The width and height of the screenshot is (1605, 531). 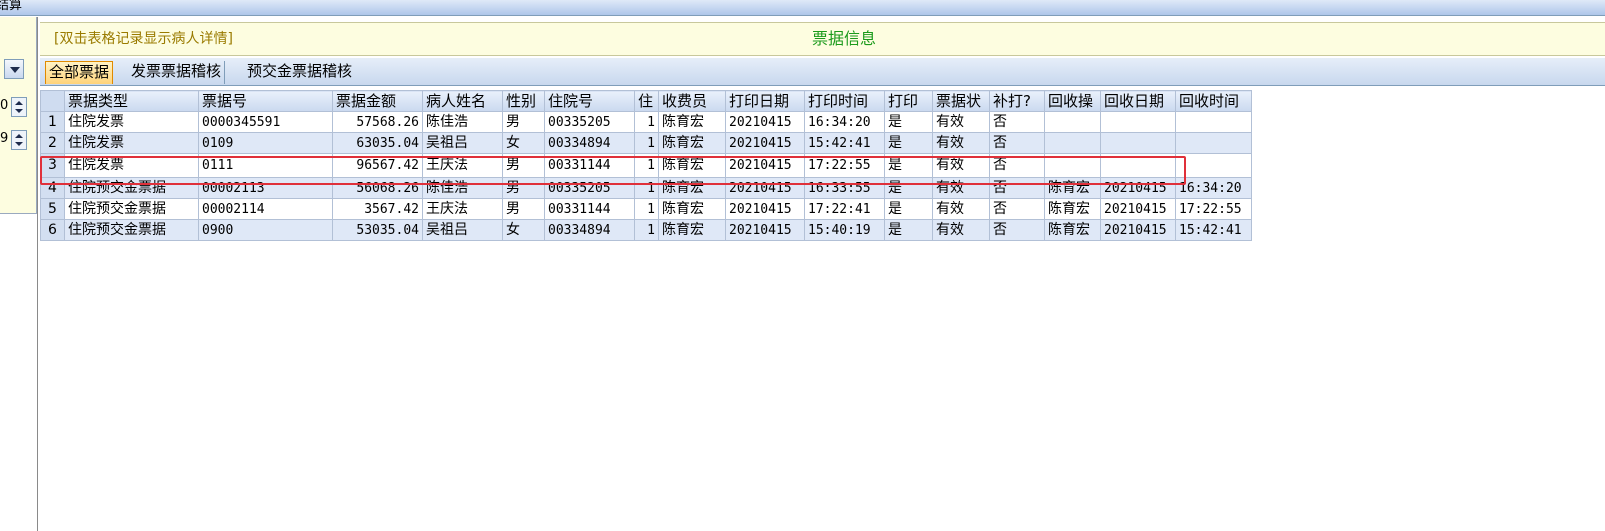 I want to click on table-cell: 17:22:41, so click(x=844, y=209).